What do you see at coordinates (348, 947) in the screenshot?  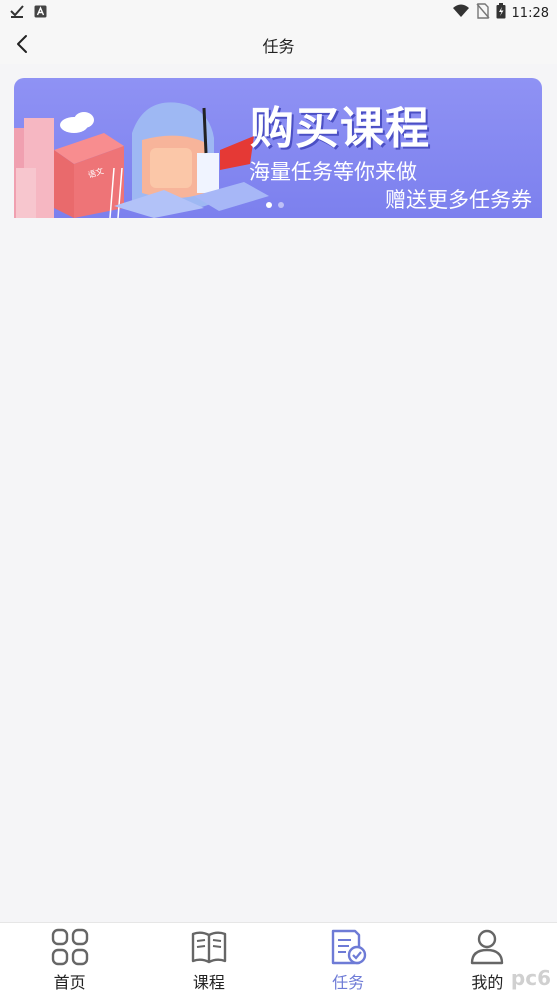 I see `task-list-icon` at bounding box center [348, 947].